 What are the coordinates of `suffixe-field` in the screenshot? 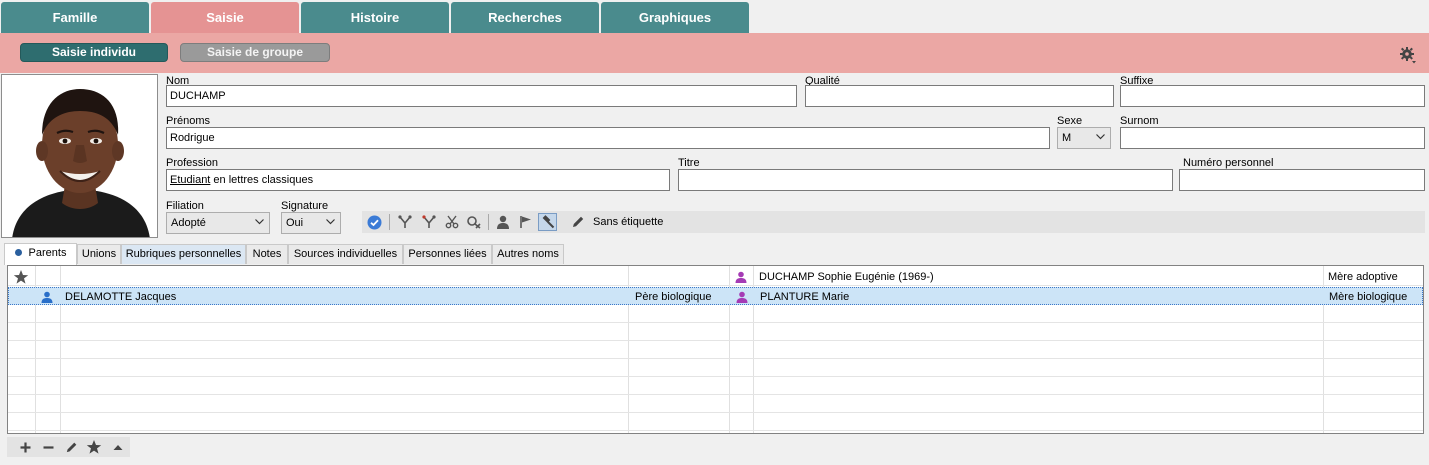 It's located at (1272, 96).